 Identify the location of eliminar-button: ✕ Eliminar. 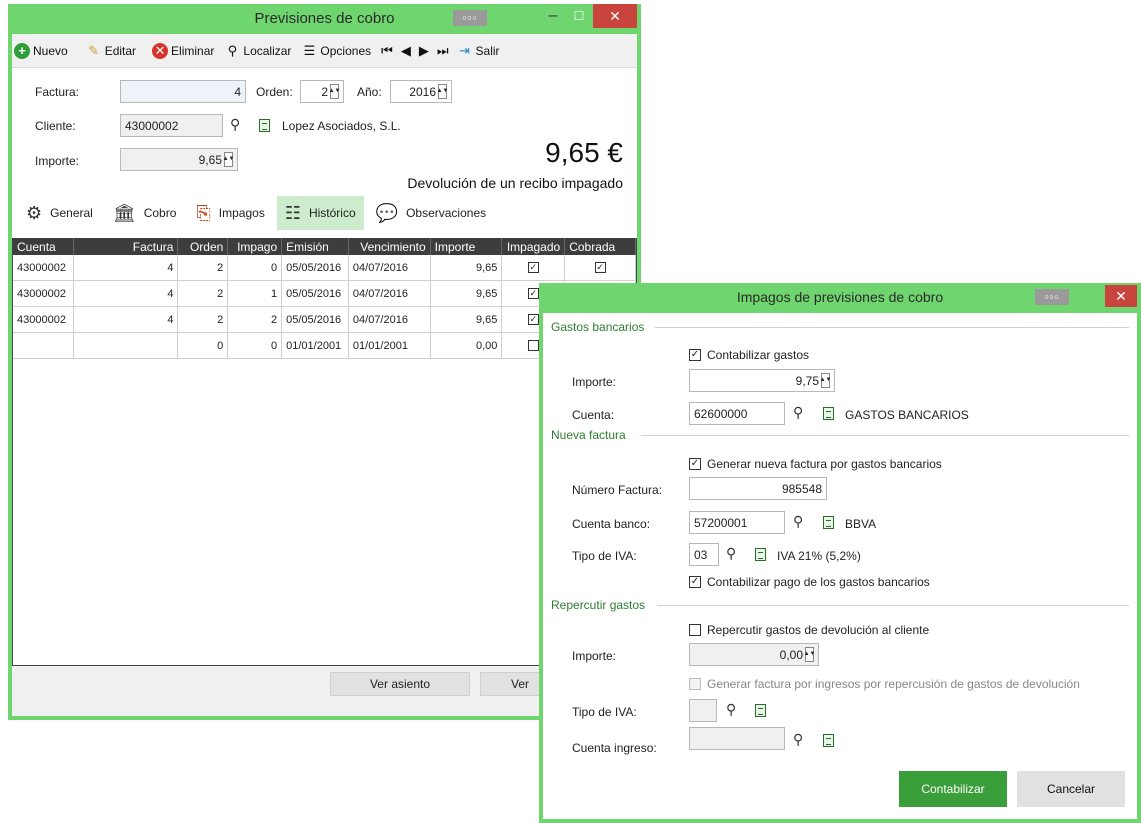
(183, 50).